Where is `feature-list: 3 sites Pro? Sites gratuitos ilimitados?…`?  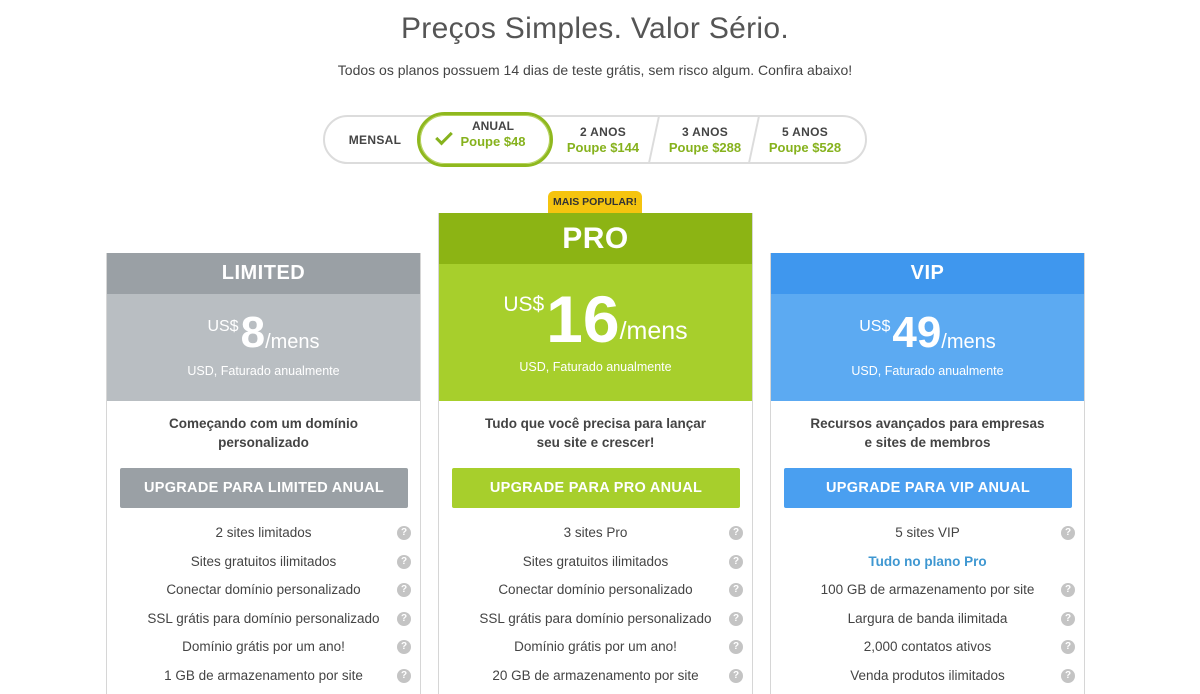 feature-list: 3 sites Pro? Sites gratuitos ilimitados?… is located at coordinates (595, 604).